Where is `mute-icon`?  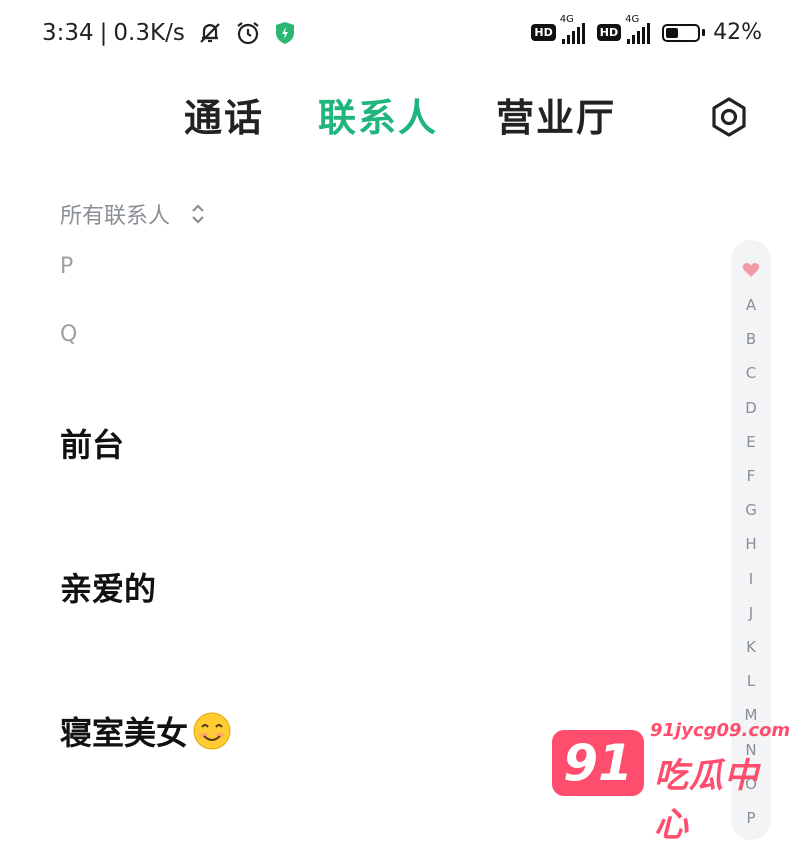
mute-icon is located at coordinates (210, 33).